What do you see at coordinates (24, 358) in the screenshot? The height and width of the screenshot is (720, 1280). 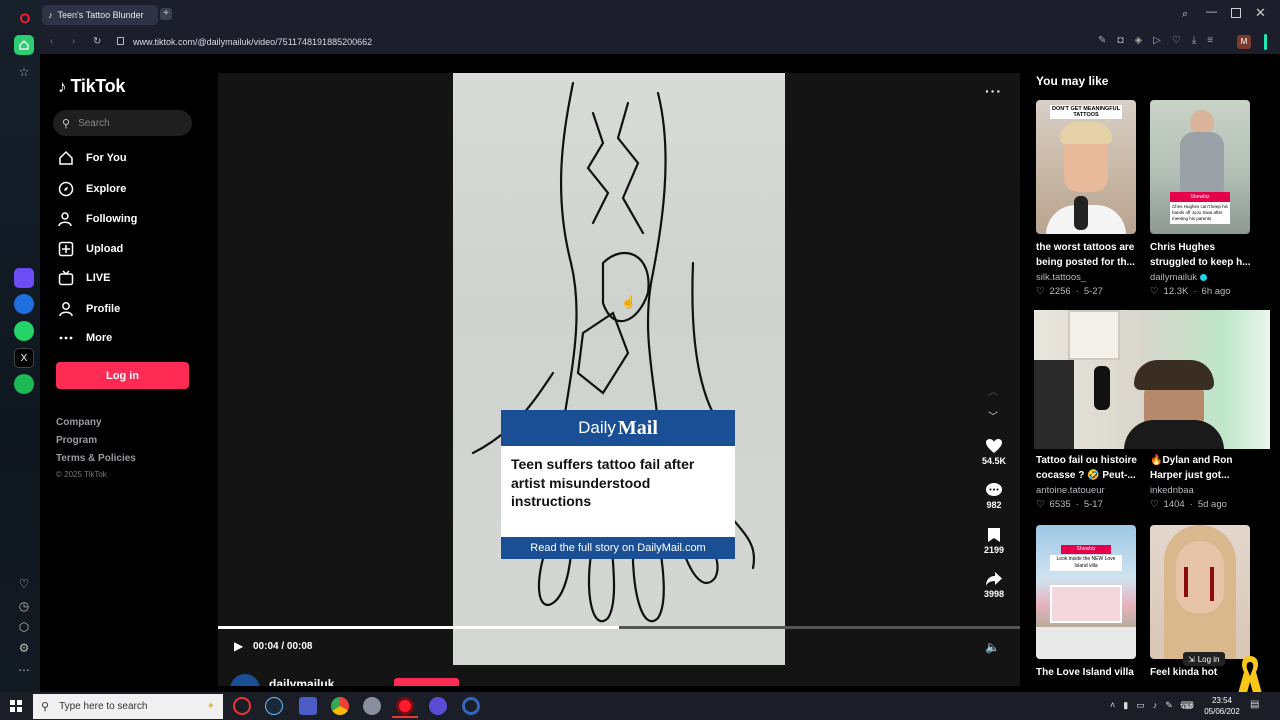 I see `x-icon: X` at bounding box center [24, 358].